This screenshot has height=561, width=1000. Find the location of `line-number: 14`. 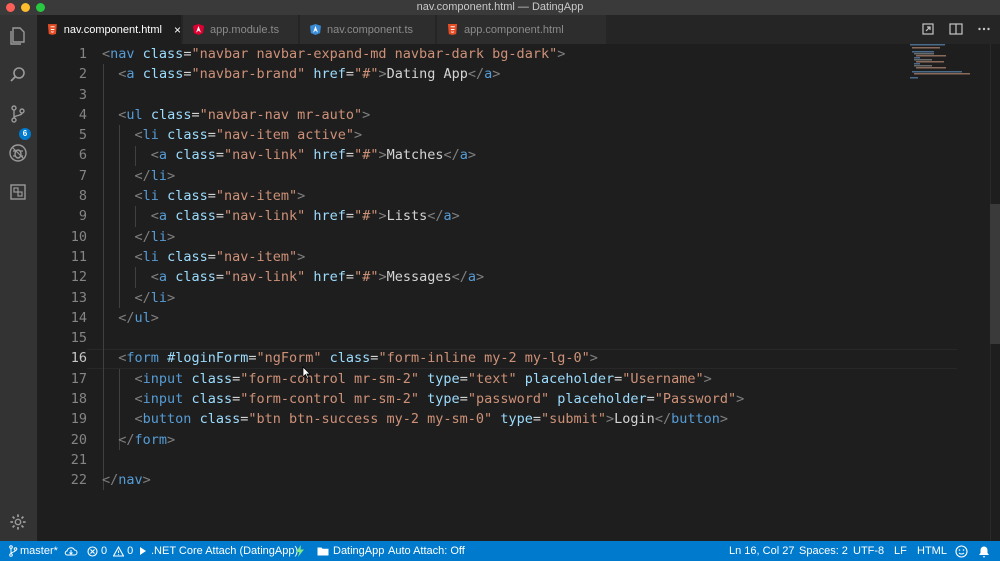

line-number: 14 is located at coordinates (78, 317).